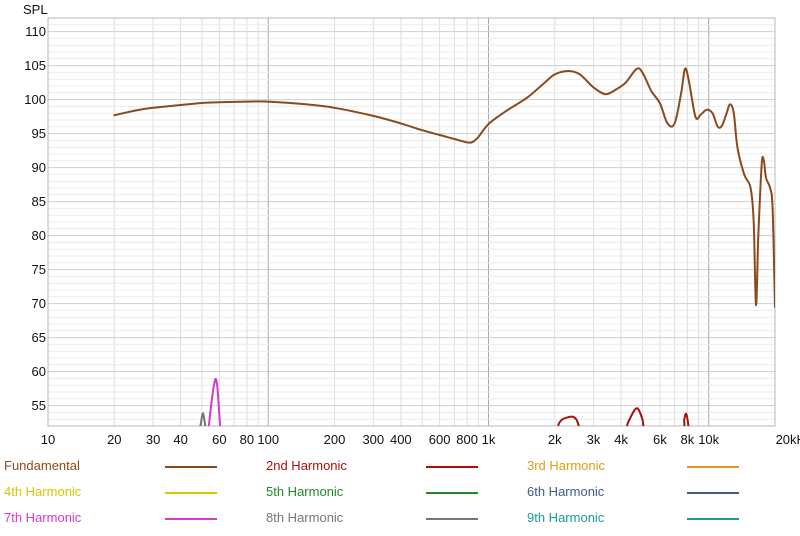 This screenshot has width=800, height=536. I want to click on x-tick-label: 800, so click(467, 439).